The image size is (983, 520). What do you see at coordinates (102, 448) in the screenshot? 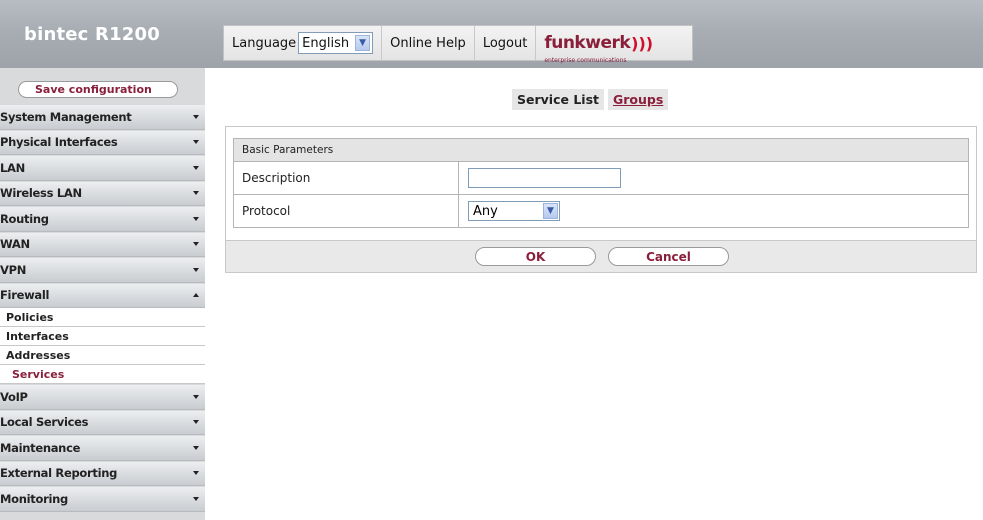
I see `sidebar-item-maintenance: Maintenance` at bounding box center [102, 448].